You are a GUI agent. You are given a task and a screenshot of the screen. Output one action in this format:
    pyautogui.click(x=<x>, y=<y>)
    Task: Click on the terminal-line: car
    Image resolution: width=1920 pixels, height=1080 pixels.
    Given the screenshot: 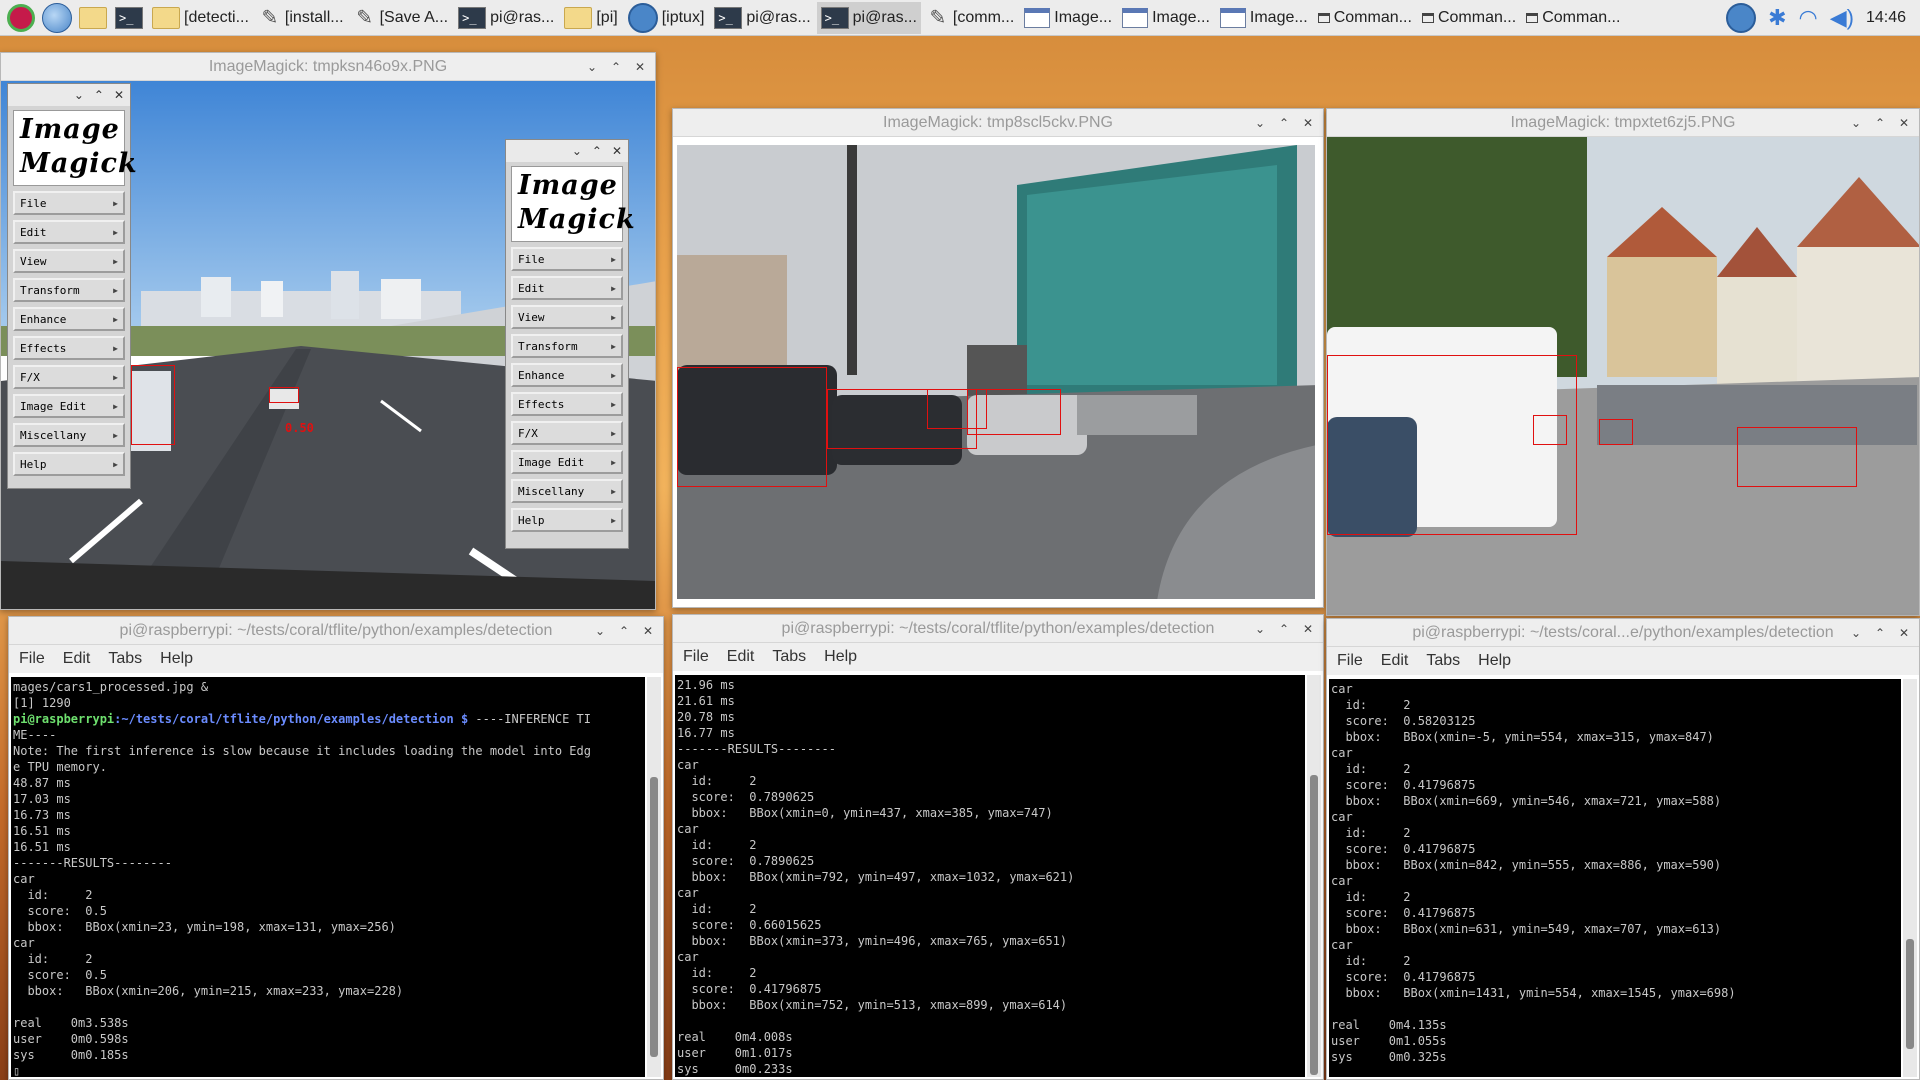 What is the action you would take?
    pyautogui.click(x=688, y=893)
    